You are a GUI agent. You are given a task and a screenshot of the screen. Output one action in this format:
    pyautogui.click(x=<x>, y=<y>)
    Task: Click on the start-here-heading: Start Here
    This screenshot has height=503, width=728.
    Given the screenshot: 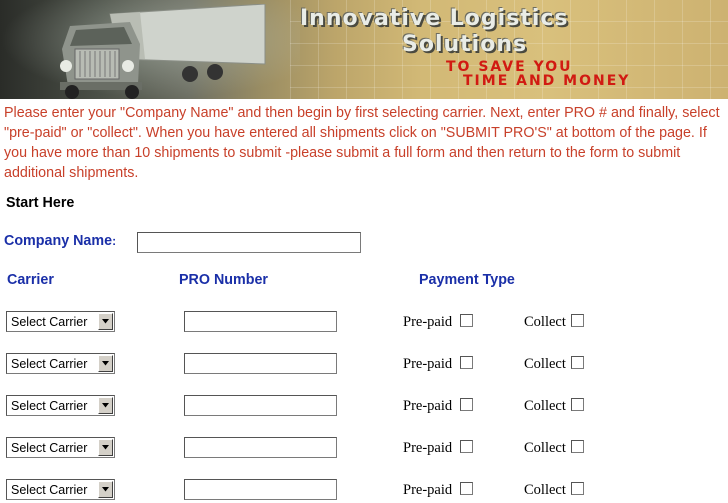 What is the action you would take?
    pyautogui.click(x=40, y=203)
    